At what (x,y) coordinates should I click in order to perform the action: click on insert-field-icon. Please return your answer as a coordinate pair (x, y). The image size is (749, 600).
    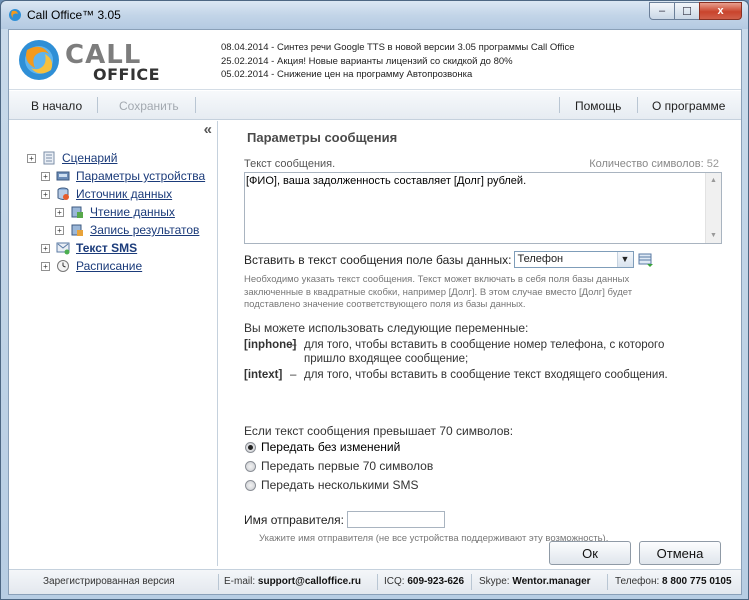
    Looking at the image, I should click on (646, 260).